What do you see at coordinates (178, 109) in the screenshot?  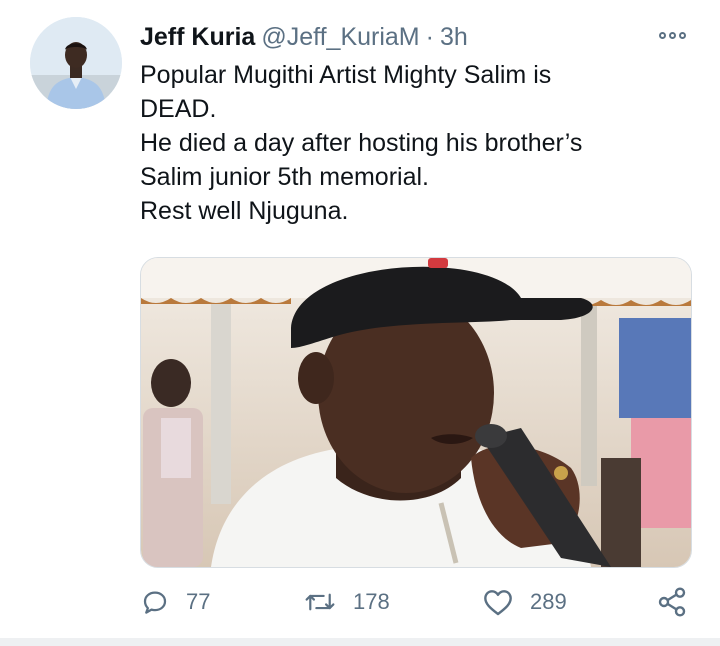 I see `tweet-text-line: DEAD.` at bounding box center [178, 109].